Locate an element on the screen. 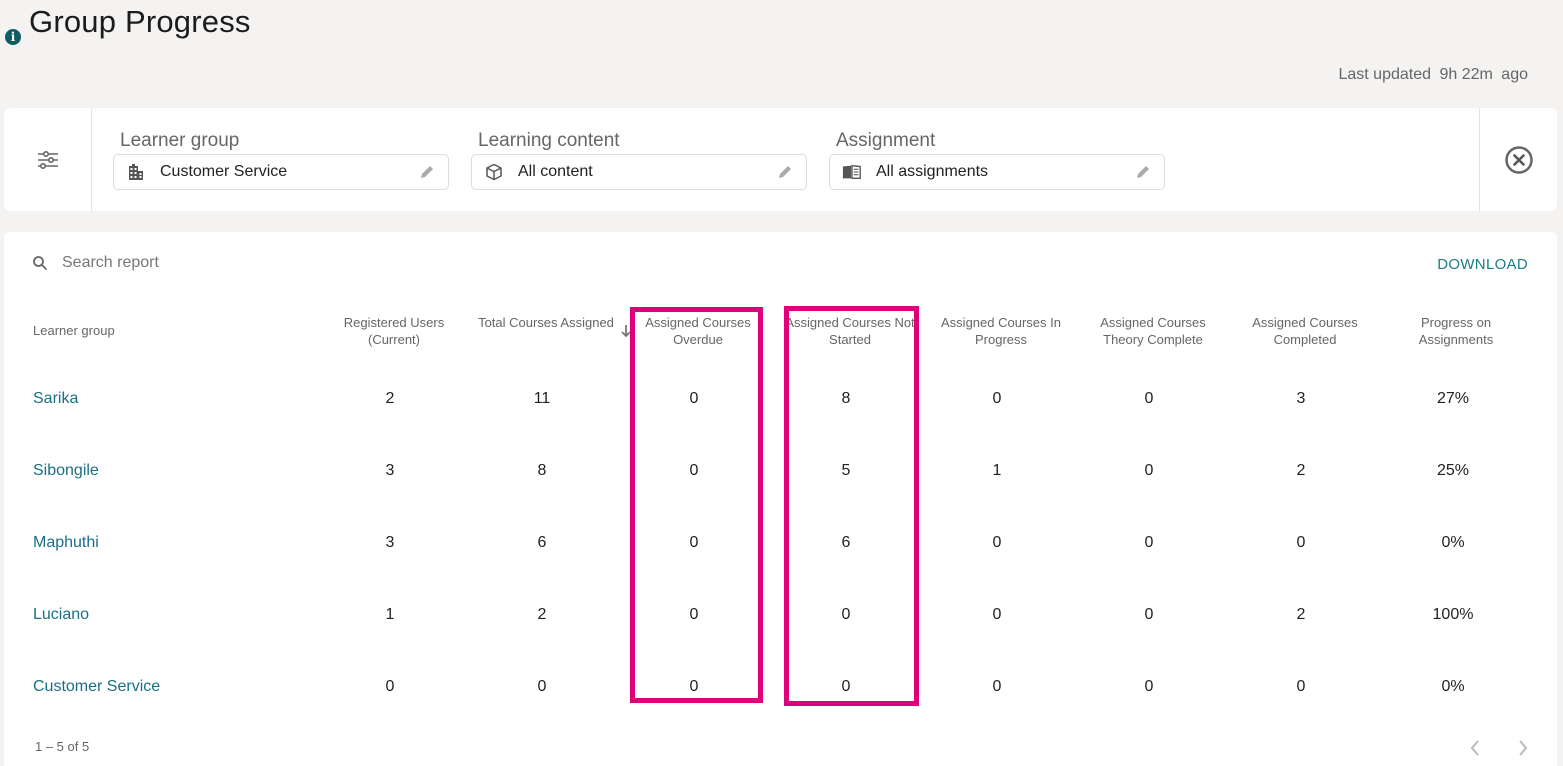 Image resolution: width=1563 pixels, height=766 pixels. assignment-value: All assignments is located at coordinates (932, 171).